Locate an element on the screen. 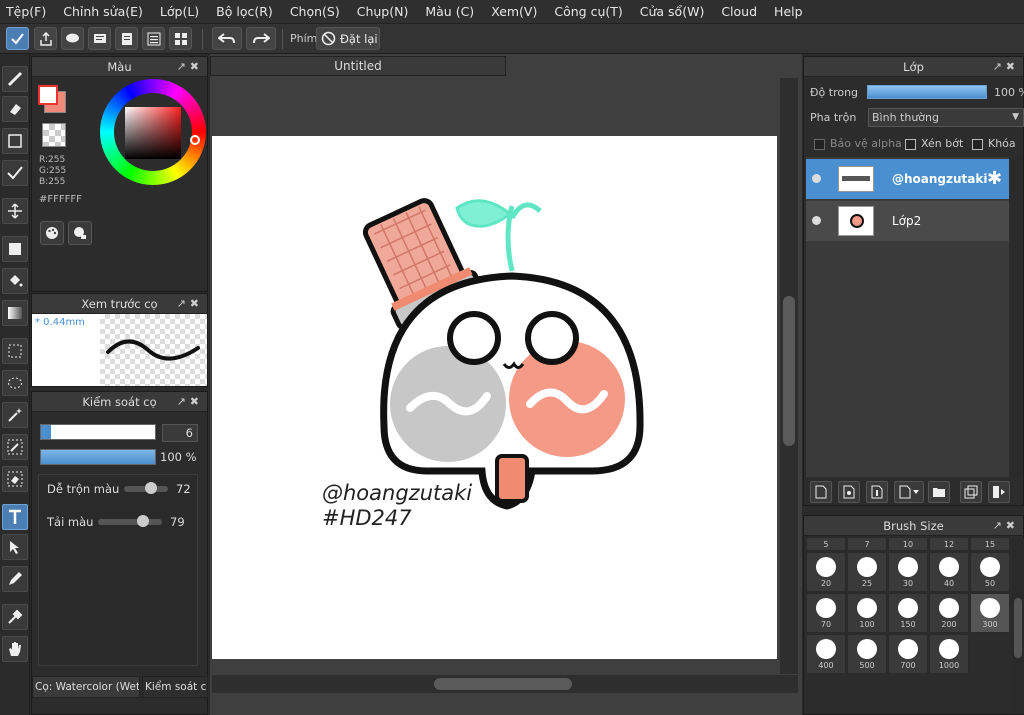 The height and width of the screenshot is (715, 1024). brush-size-preset: 5 is located at coordinates (826, 544).